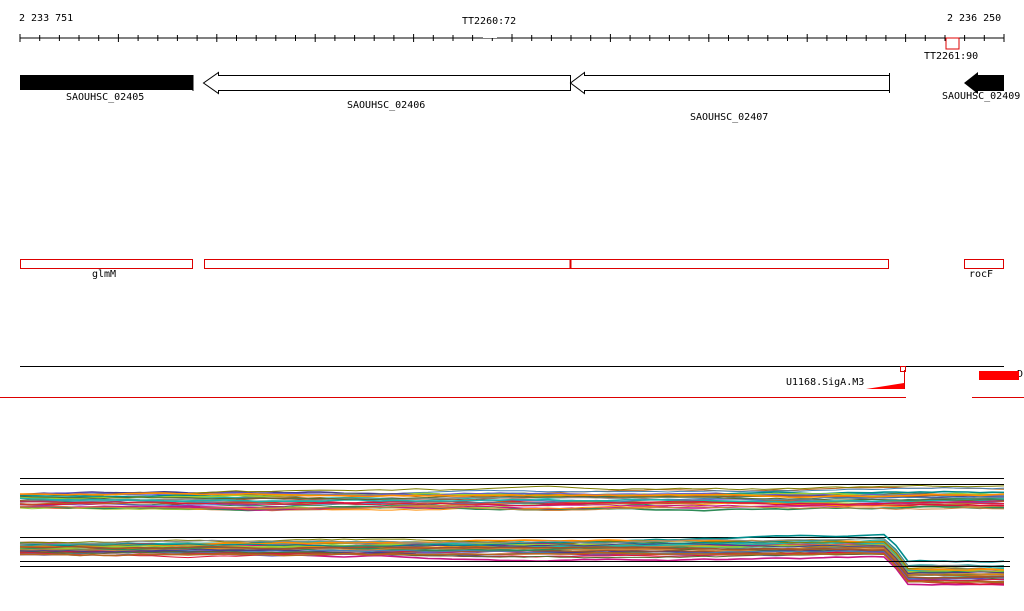 The width and height of the screenshot is (1024, 611). I want to click on gene-track, so click(512, 83).